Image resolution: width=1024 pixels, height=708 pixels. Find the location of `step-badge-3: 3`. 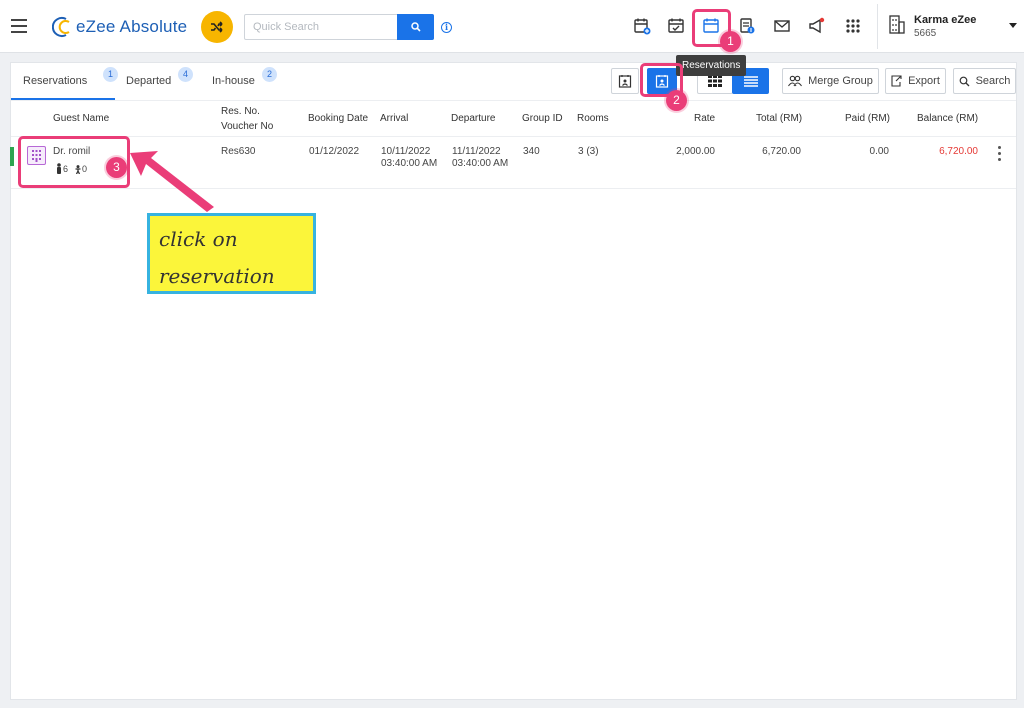

step-badge-3: 3 is located at coordinates (116, 167).